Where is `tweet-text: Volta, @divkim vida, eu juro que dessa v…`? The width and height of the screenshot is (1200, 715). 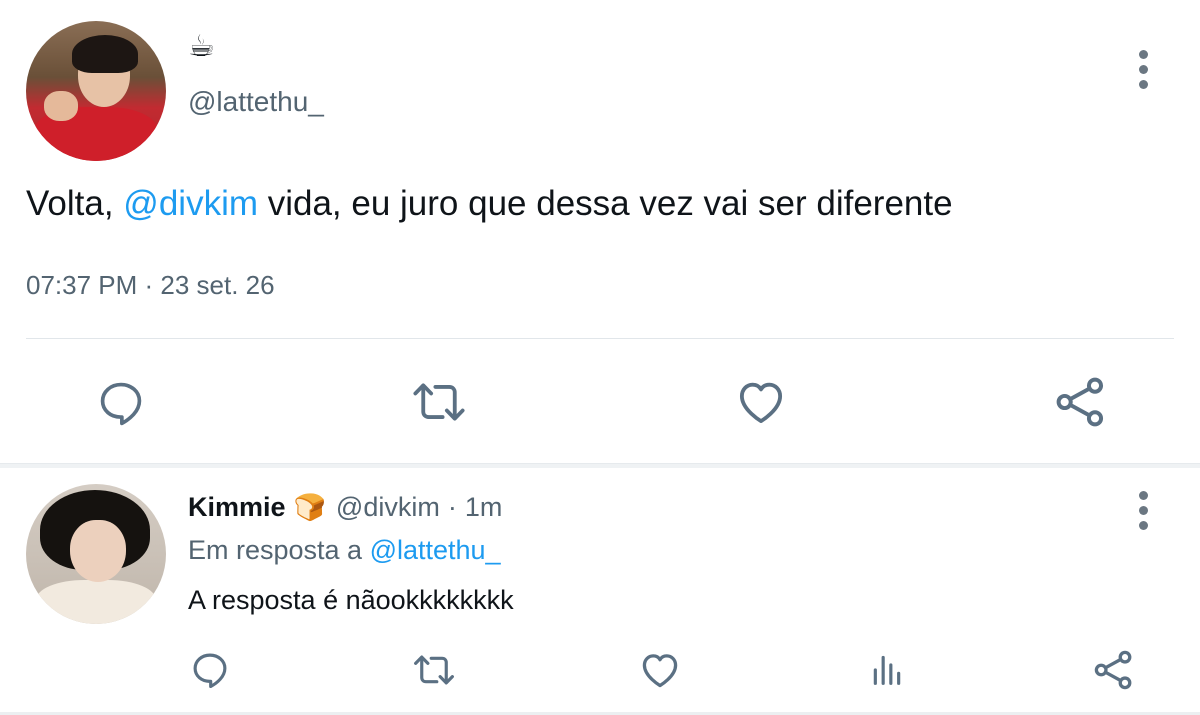 tweet-text: Volta, @divkim vida, eu juro que dessa v… is located at coordinates (489, 204).